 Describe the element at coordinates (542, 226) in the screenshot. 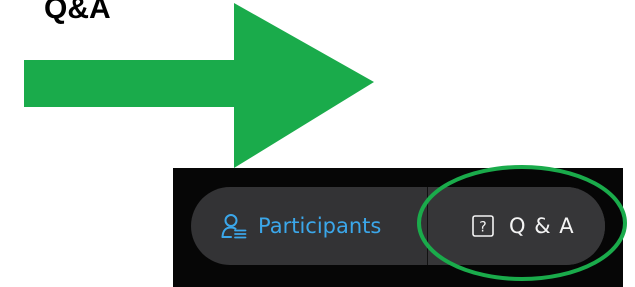

I see `qa-label: Q & A` at that location.